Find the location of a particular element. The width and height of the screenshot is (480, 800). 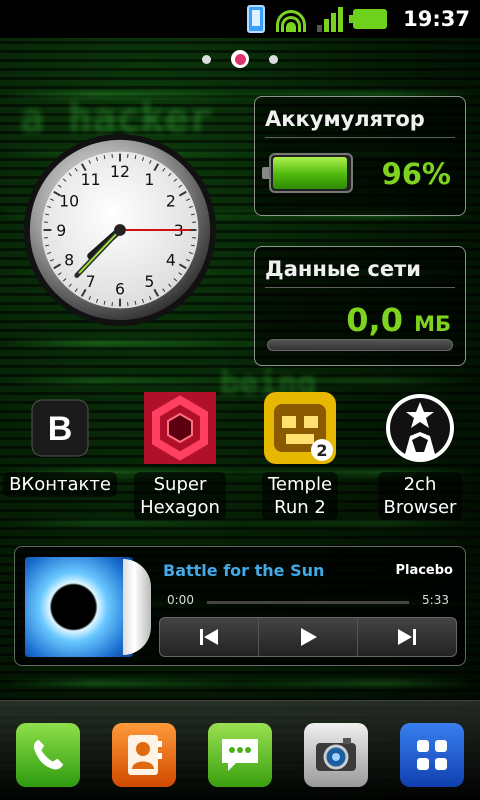

app-shortcut-super-hexagon: Super Hexagon is located at coordinates (180, 456).